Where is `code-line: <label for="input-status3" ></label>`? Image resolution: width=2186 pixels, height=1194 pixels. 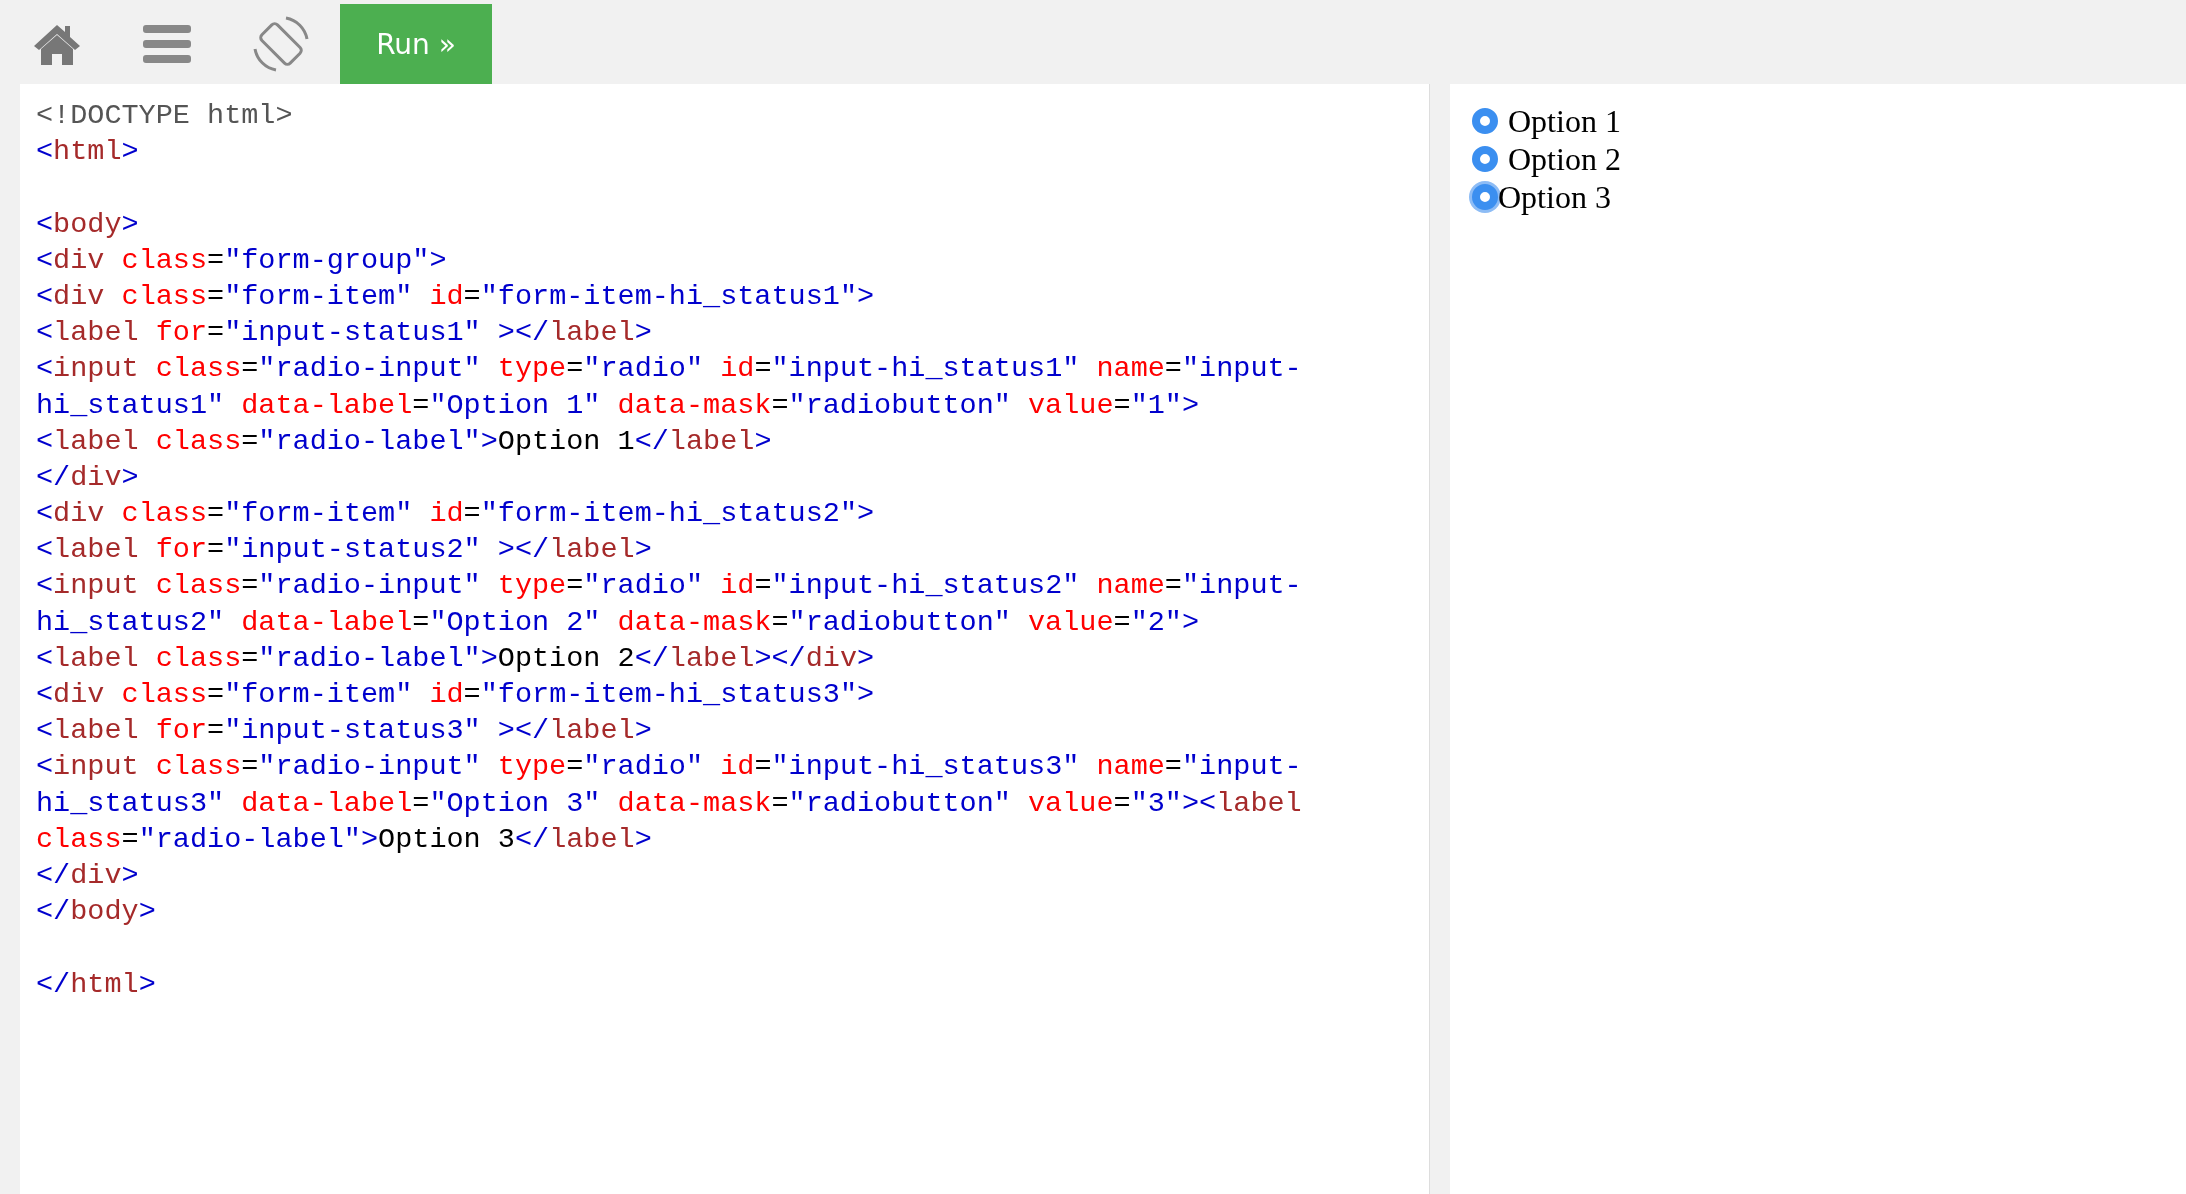 code-line: <label for="input-status3" ></label> is located at coordinates (344, 731).